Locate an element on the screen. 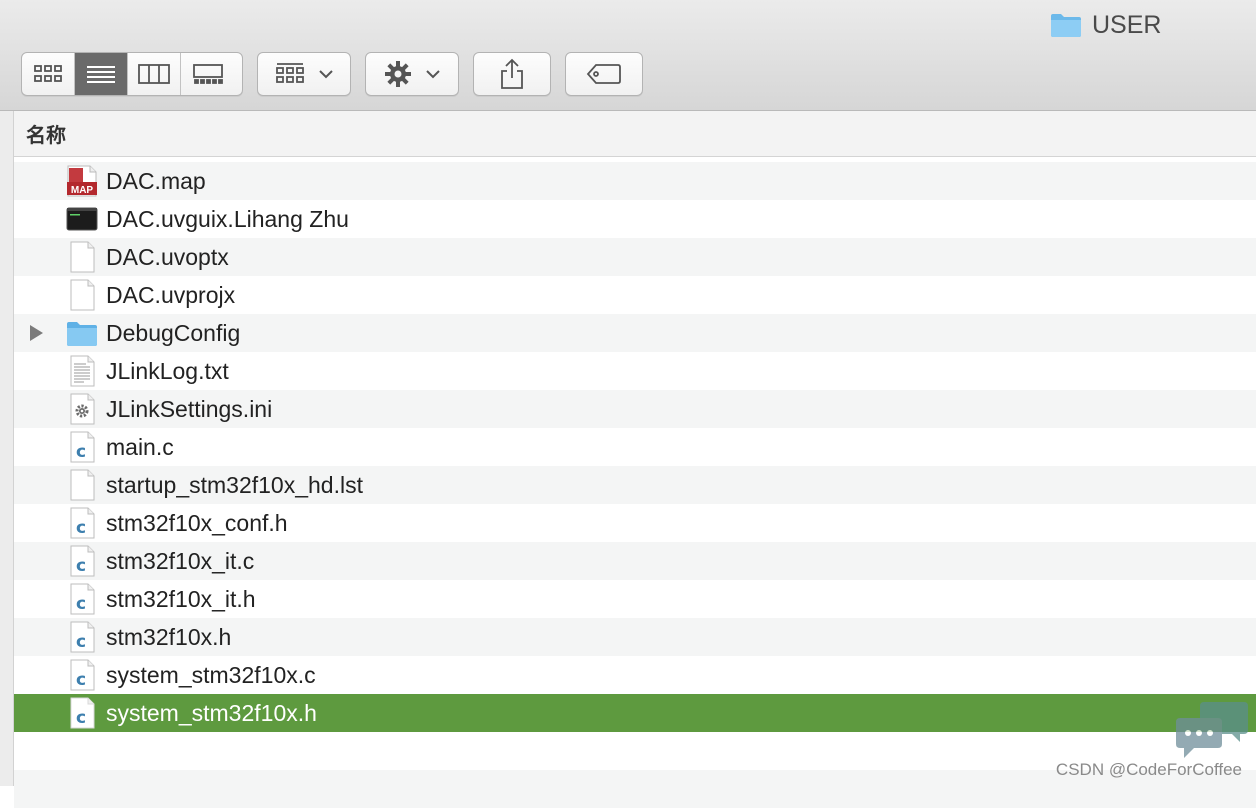 This screenshot has width=1256, height=808. file-name: stm32f10x.h is located at coordinates (169, 637).